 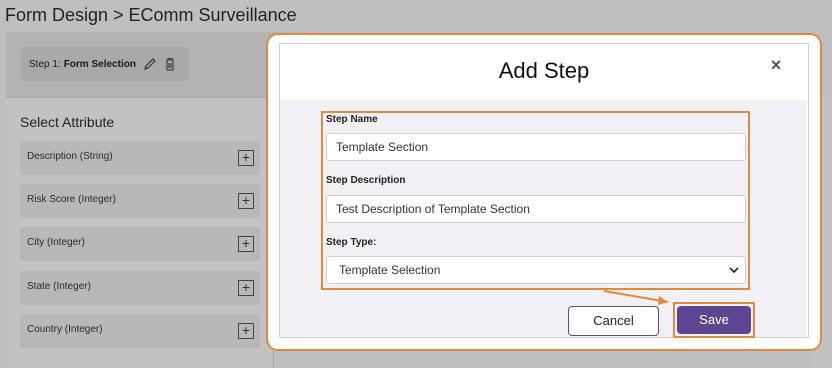 What do you see at coordinates (67, 122) in the screenshot?
I see `attribute-panel-title: Select Attribute` at bounding box center [67, 122].